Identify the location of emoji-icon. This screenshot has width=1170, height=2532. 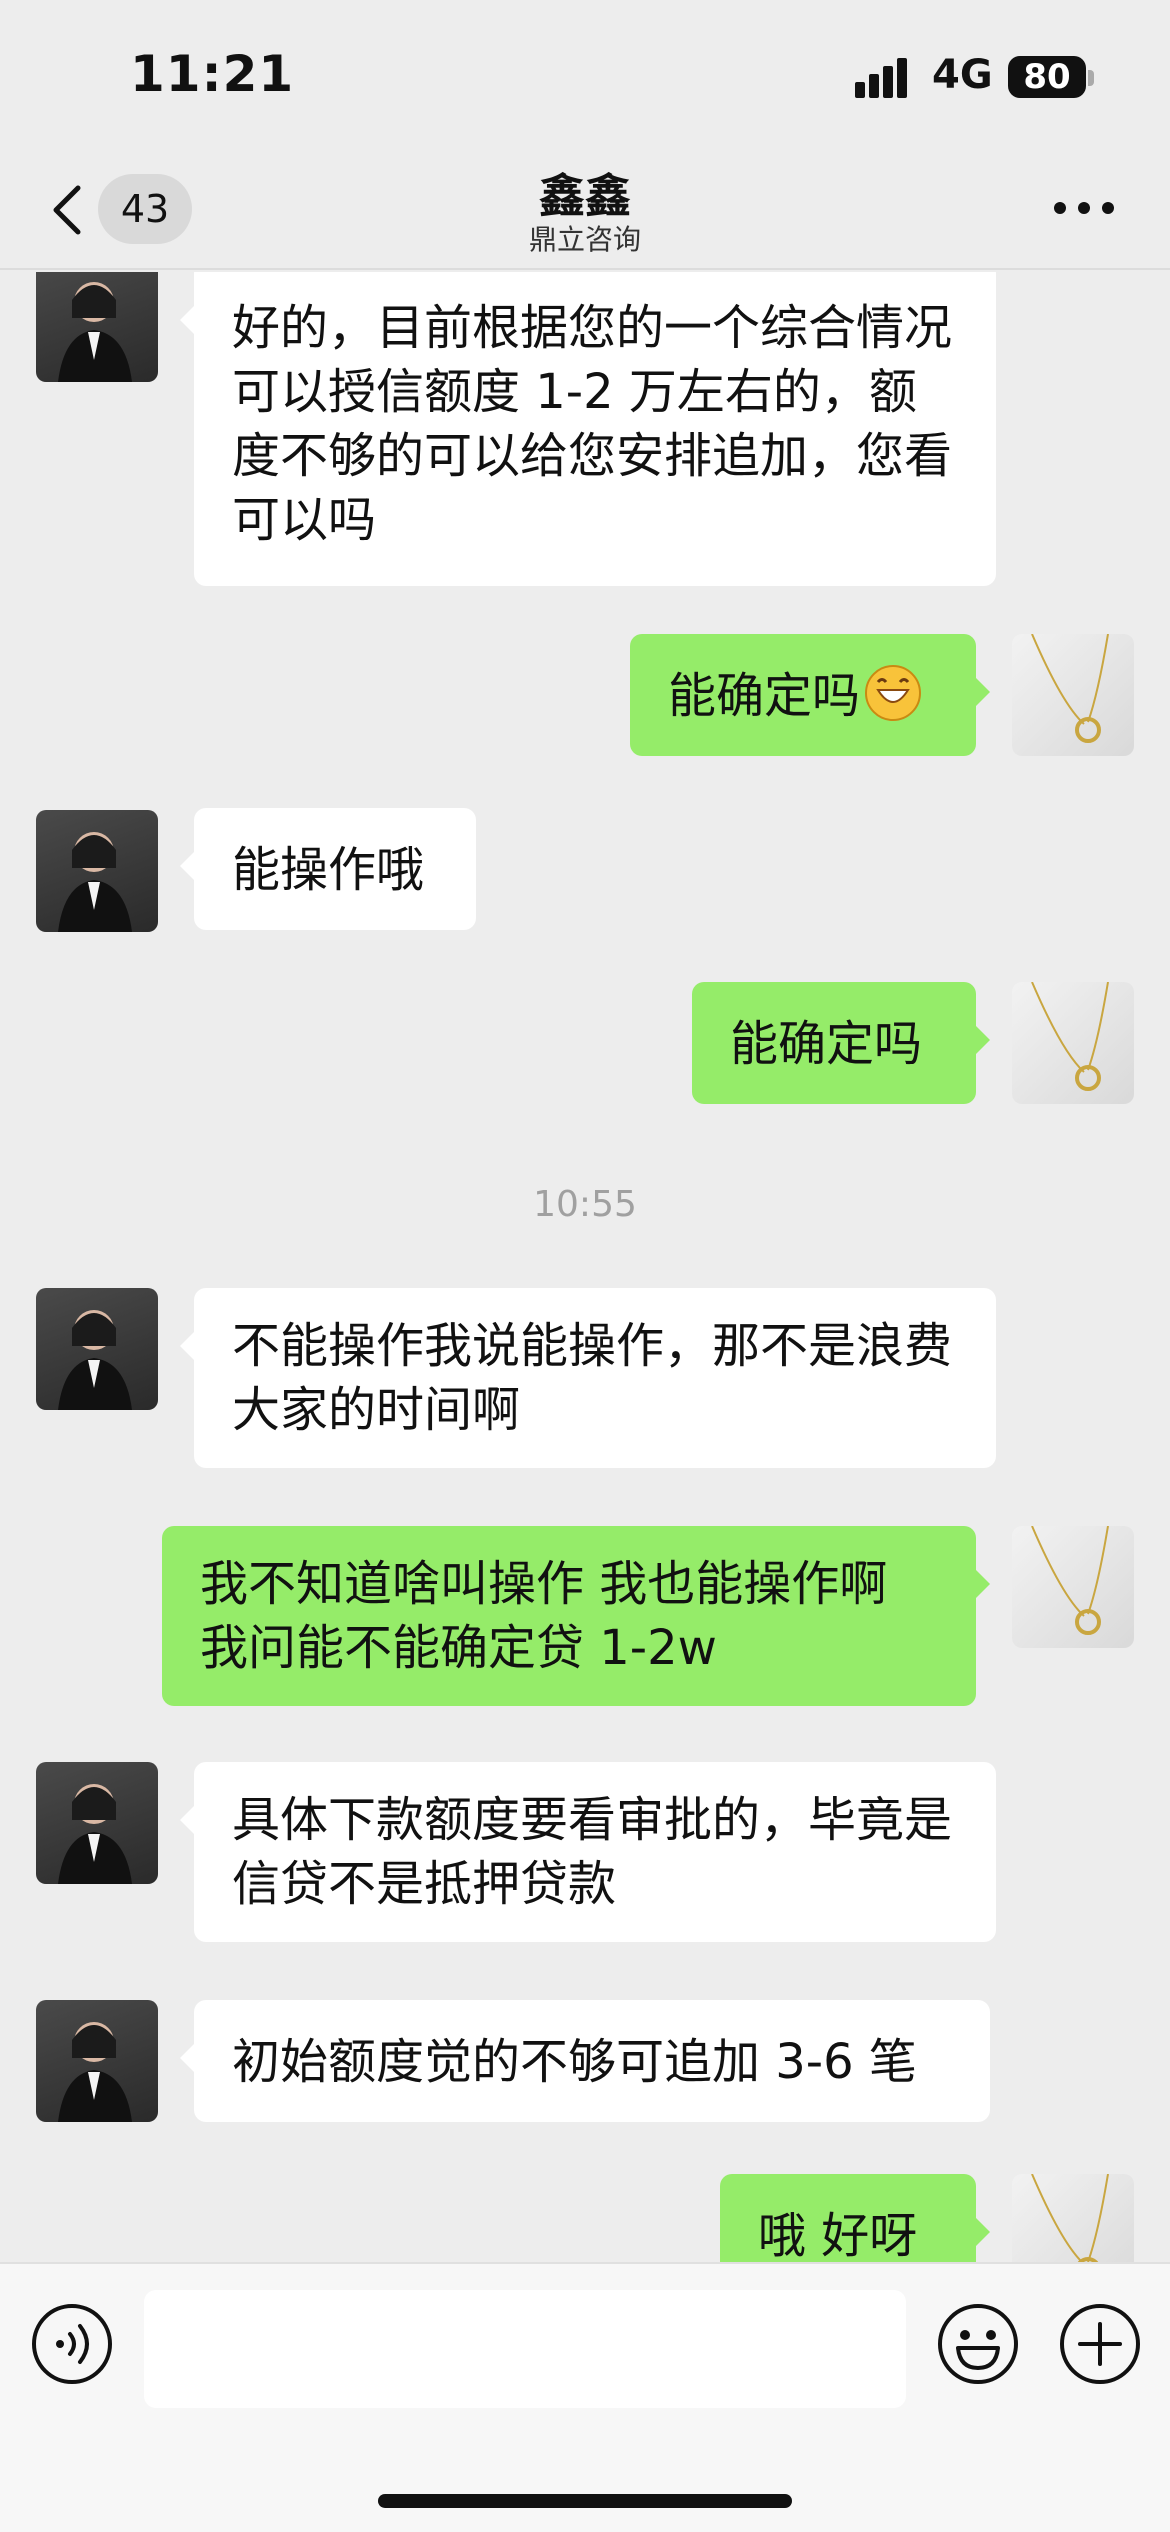
(978, 2344).